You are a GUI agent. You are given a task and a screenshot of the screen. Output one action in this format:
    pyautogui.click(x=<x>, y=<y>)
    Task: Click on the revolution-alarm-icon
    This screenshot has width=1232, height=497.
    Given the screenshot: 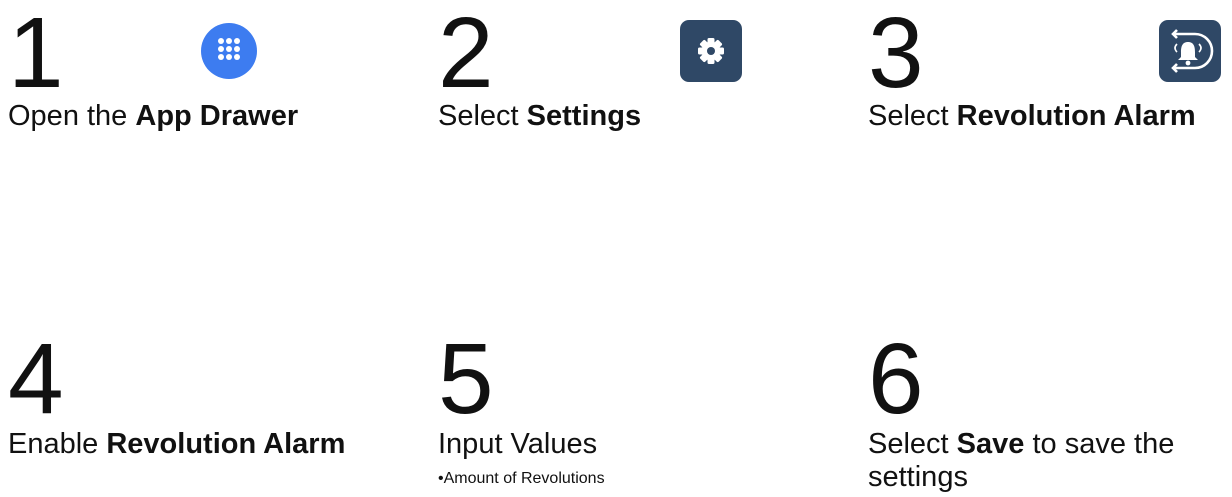 What is the action you would take?
    pyautogui.click(x=1190, y=51)
    